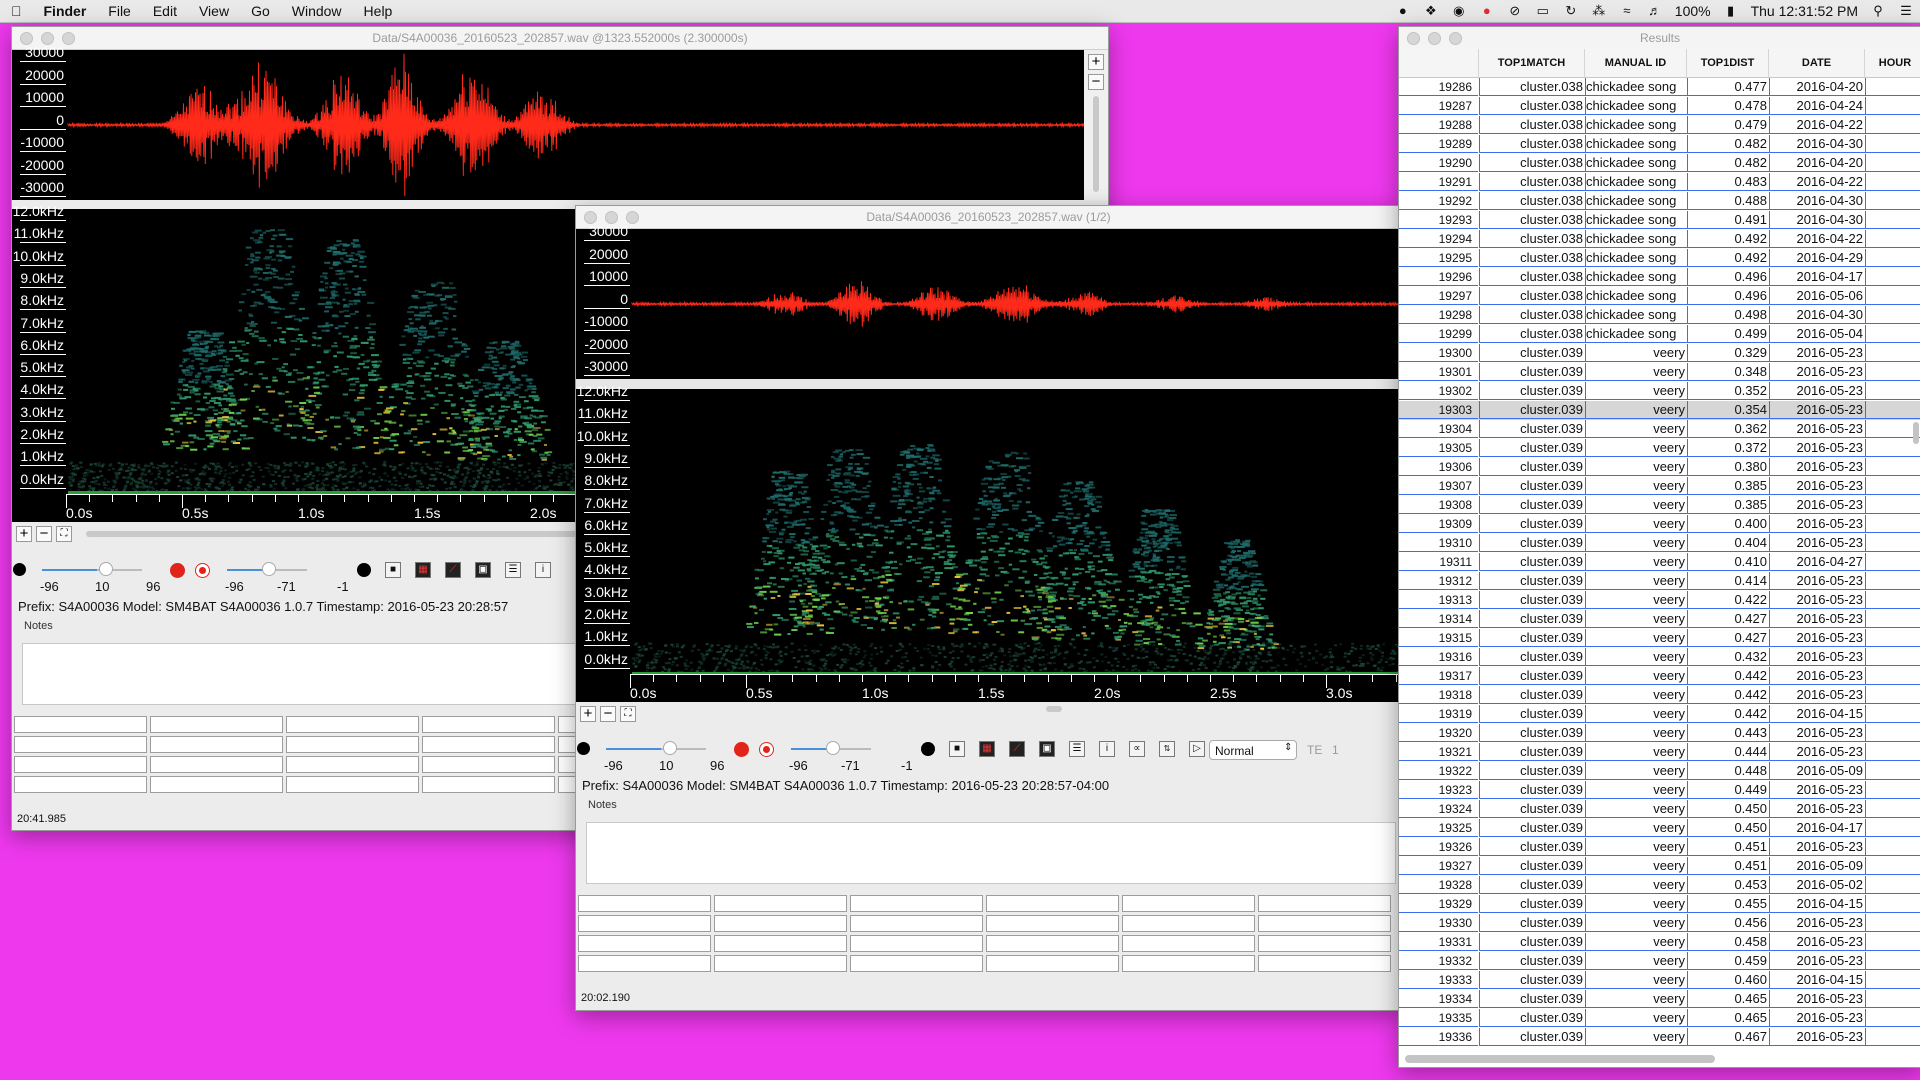 The height and width of the screenshot is (1080, 1920). What do you see at coordinates (1659, 486) in the screenshot?
I see `table-row: 19307 cluster.039 veery 0.385 2016-05-23` at bounding box center [1659, 486].